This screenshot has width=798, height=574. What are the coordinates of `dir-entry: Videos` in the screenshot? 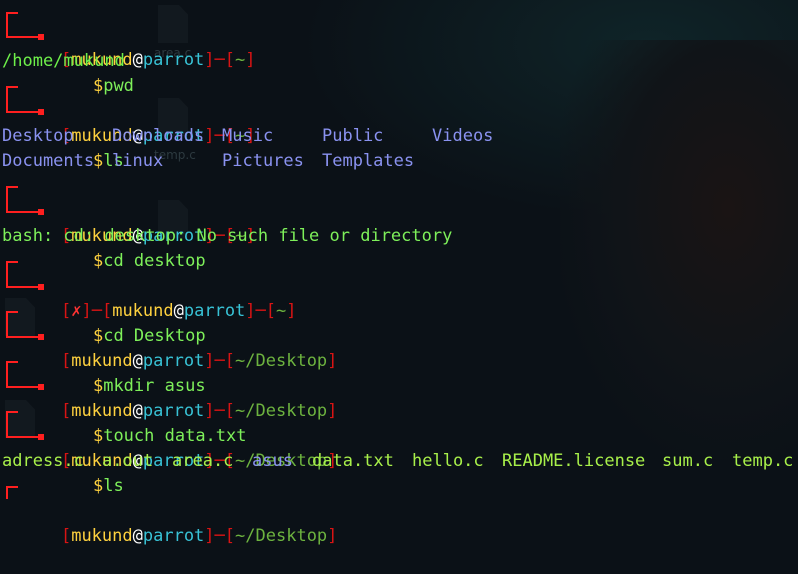 It's located at (463, 136).